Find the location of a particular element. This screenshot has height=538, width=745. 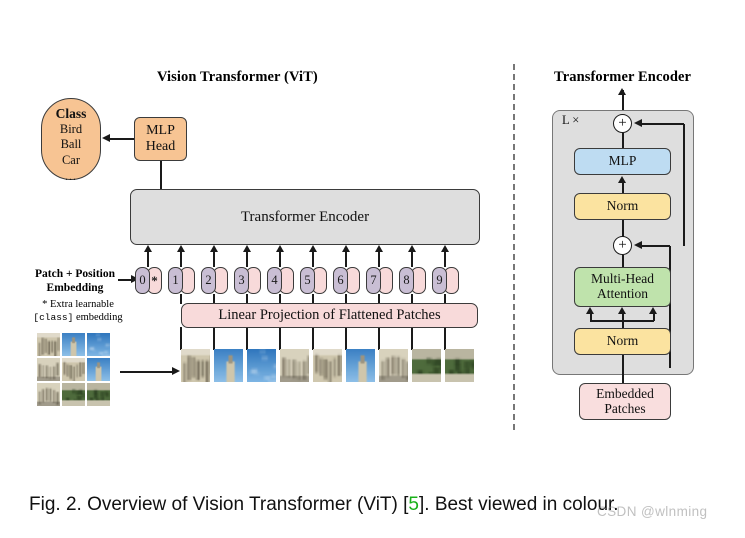

embedded-line2: Patches is located at coordinates (625, 408).